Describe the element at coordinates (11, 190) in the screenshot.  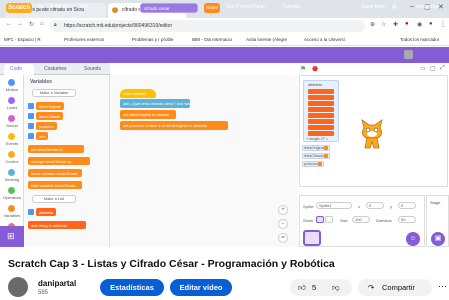
I see `category-operators-icon` at that location.